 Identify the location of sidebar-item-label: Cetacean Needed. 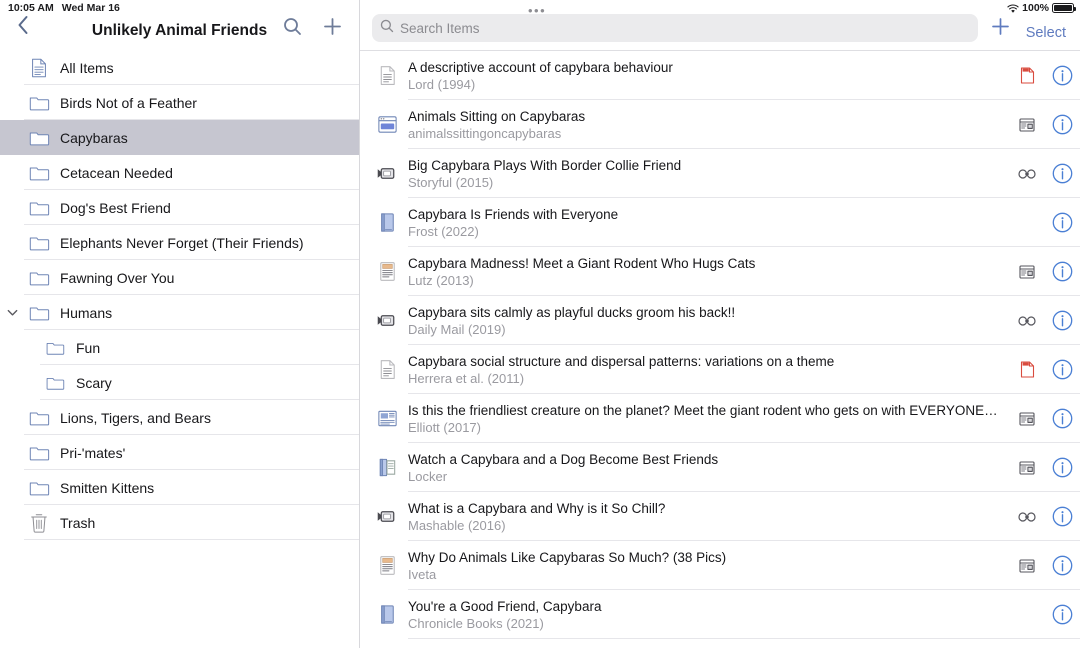
(116, 172).